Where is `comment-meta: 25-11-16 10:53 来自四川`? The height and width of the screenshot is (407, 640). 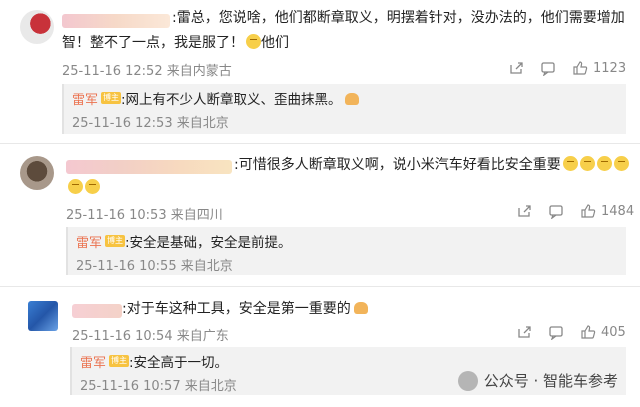
comment-meta: 25-11-16 10:53 来自四川 is located at coordinates (144, 215).